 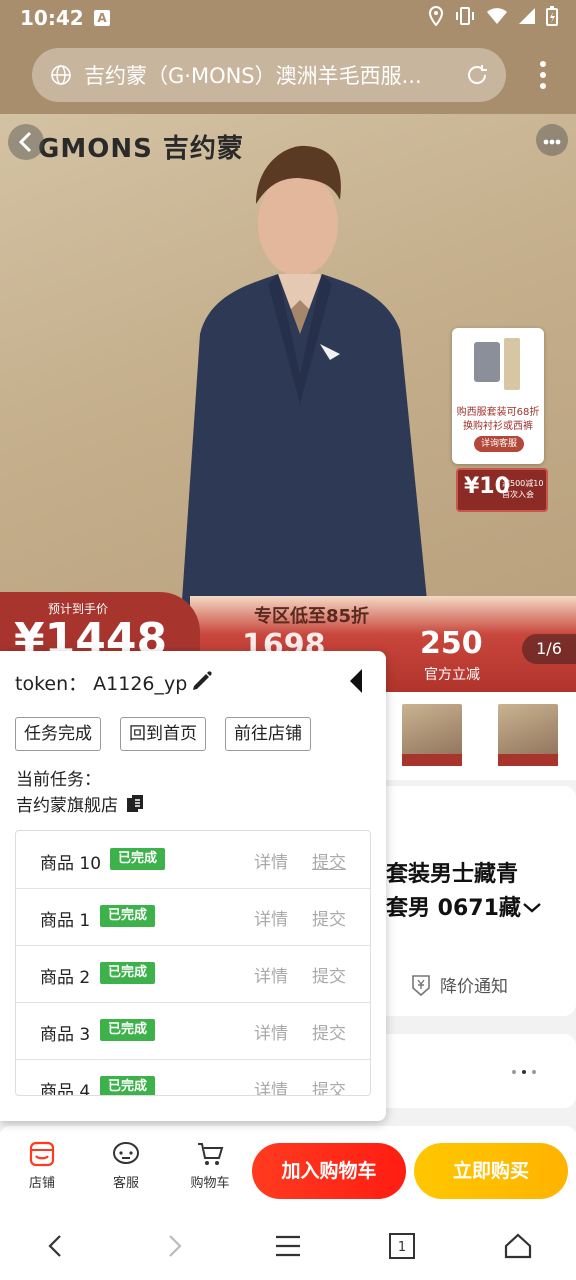 What do you see at coordinates (356, 681) in the screenshot?
I see `collapse-panel-icon` at bounding box center [356, 681].